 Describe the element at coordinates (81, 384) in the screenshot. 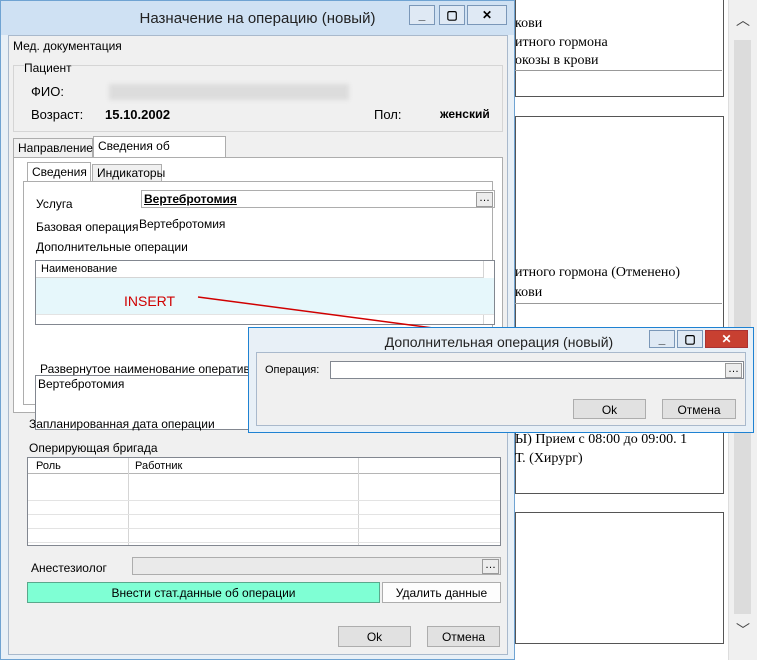

I see `expanded-name-value: Вертебротомия` at that location.